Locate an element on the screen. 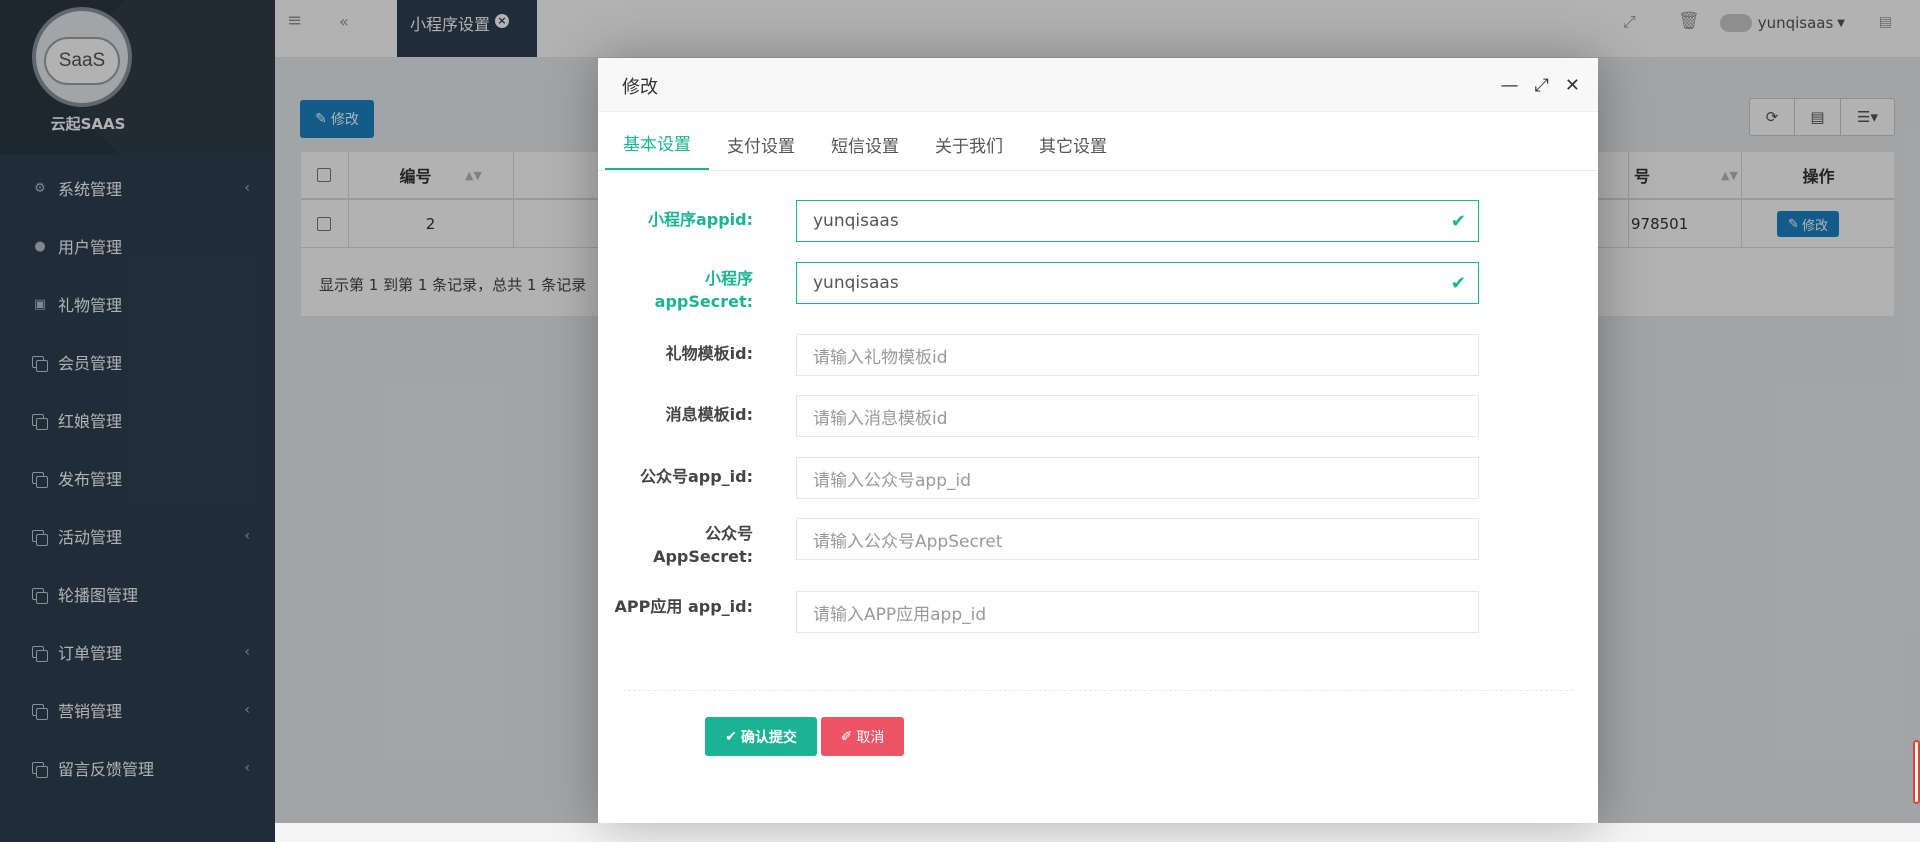 Image resolution: width=1920 pixels, height=842 pixels. scrollbar-thumb is located at coordinates (1916, 772).